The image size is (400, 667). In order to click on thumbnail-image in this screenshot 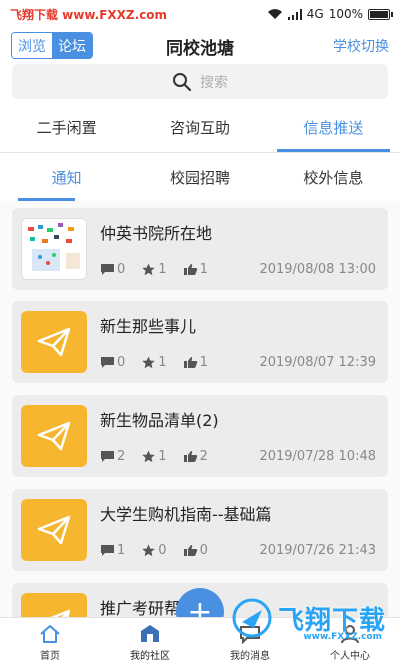, I will do `click(54, 249)`.